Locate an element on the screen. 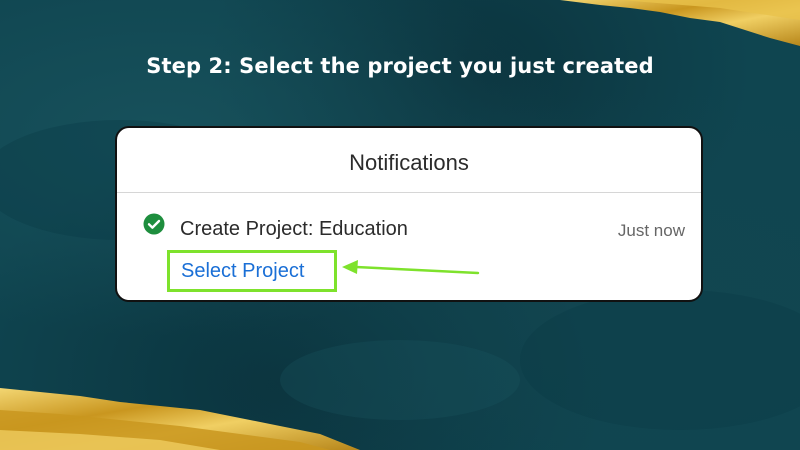  notifications-header: Notifications is located at coordinates (409, 160).